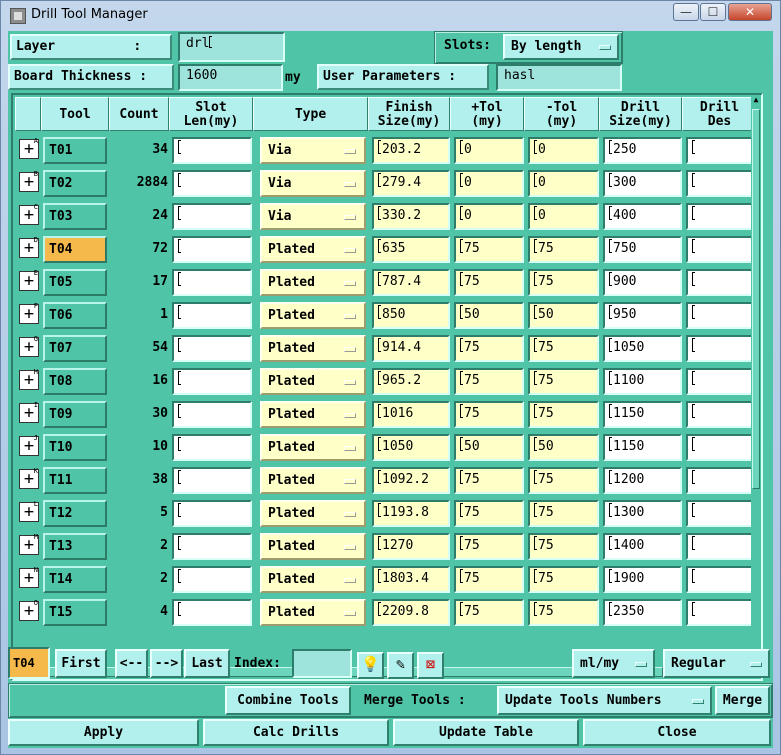 This screenshot has height=755, width=781. Describe the element at coordinates (29, 313) in the screenshot. I see `expand-icon: + F` at that location.